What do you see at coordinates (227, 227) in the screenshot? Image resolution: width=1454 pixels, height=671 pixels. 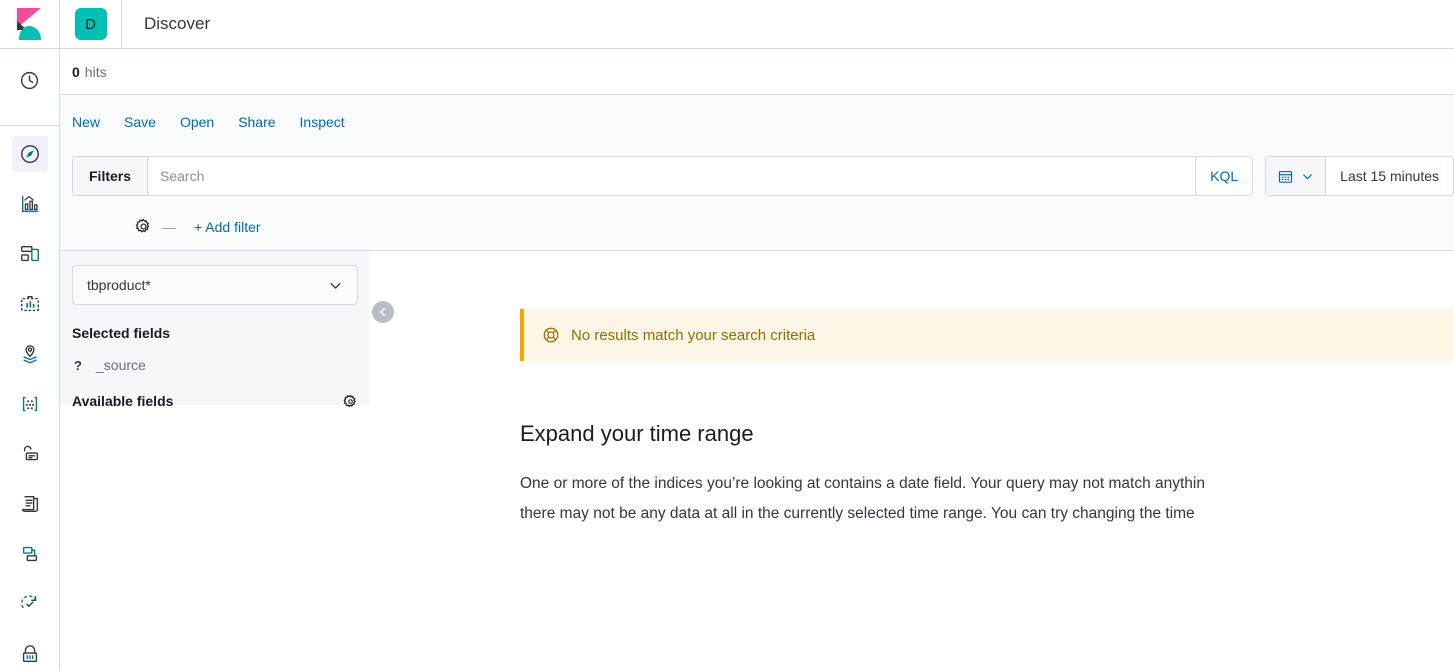 I see `add-filter-button: + Add filter` at bounding box center [227, 227].